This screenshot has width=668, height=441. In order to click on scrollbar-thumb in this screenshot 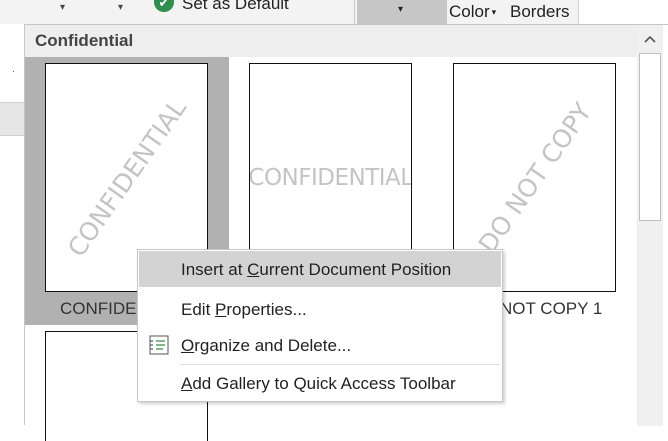, I will do `click(650, 137)`.